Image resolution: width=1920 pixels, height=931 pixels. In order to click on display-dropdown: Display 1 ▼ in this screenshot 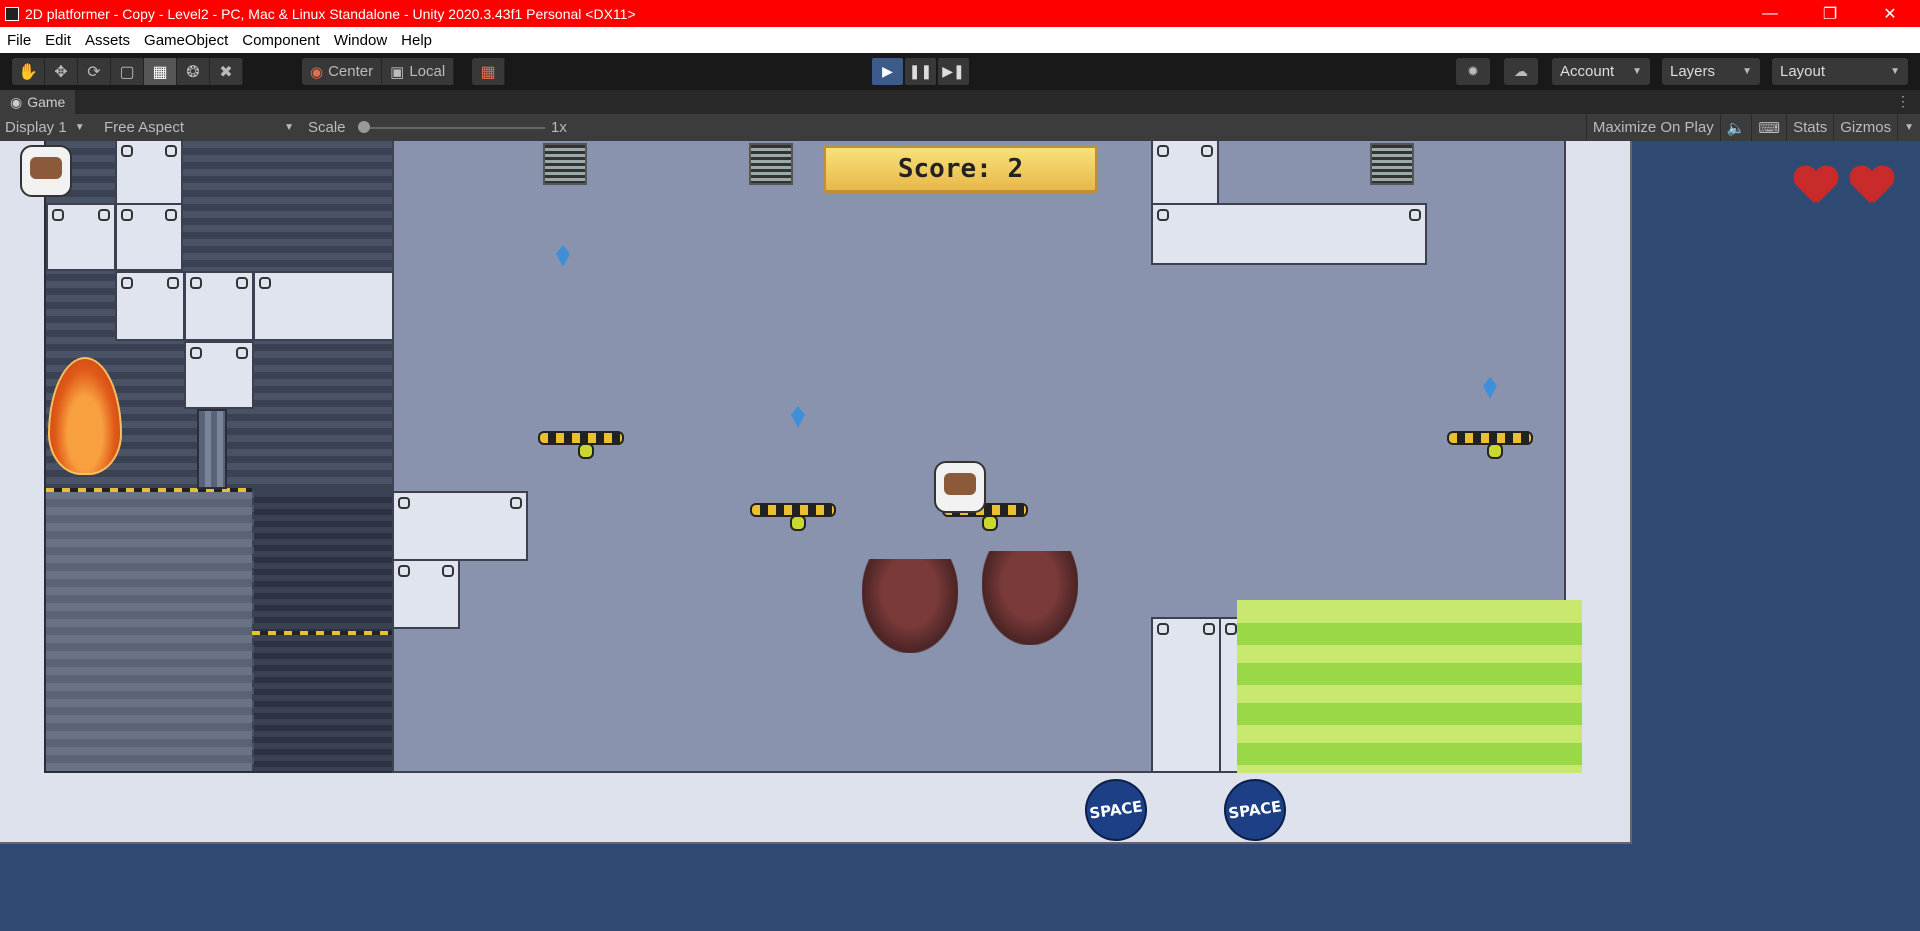, I will do `click(45, 127)`.